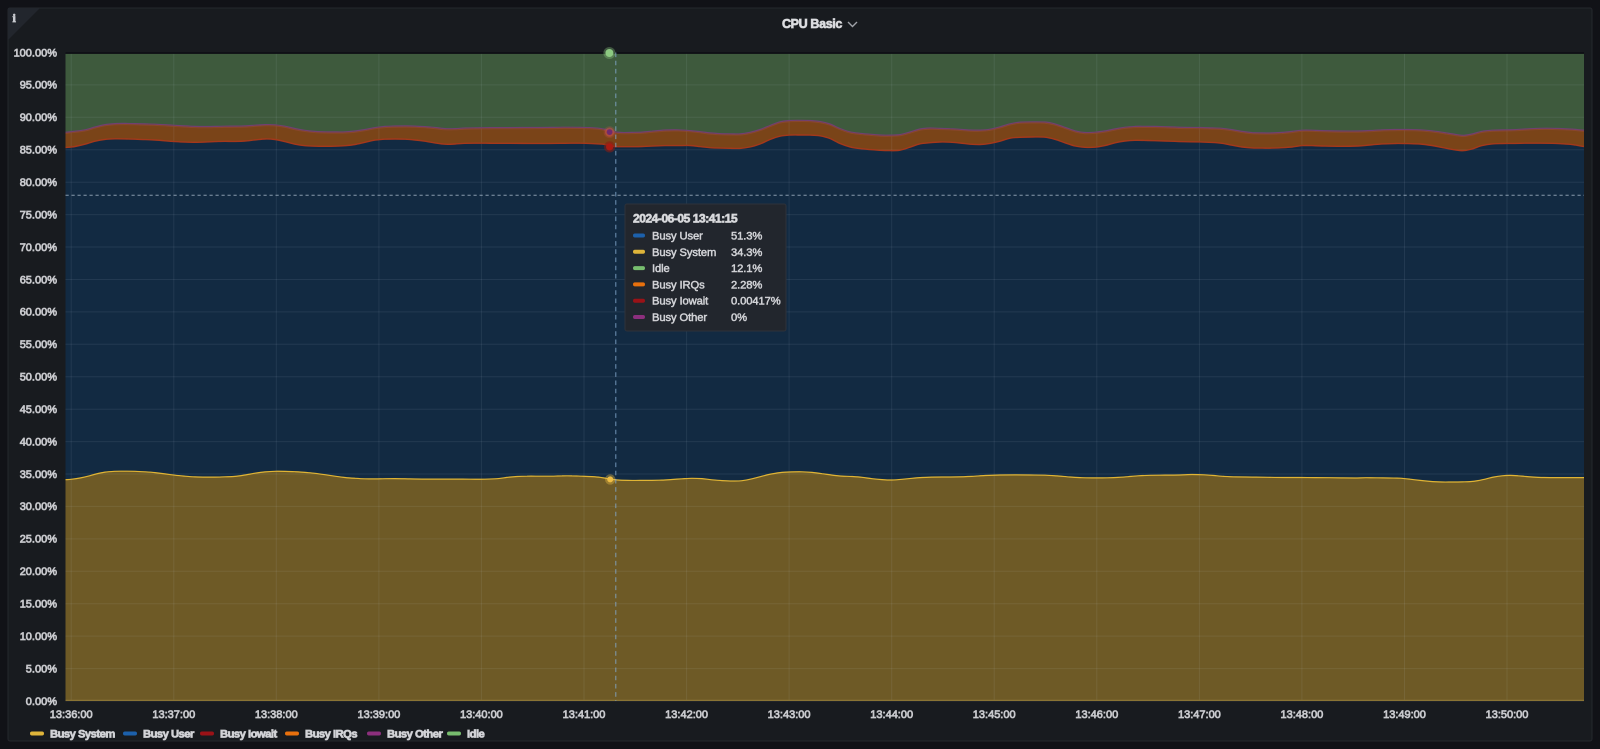 The height and width of the screenshot is (749, 1600). What do you see at coordinates (39, 475) in the screenshot?
I see `svg-text: 35.00%` at bounding box center [39, 475].